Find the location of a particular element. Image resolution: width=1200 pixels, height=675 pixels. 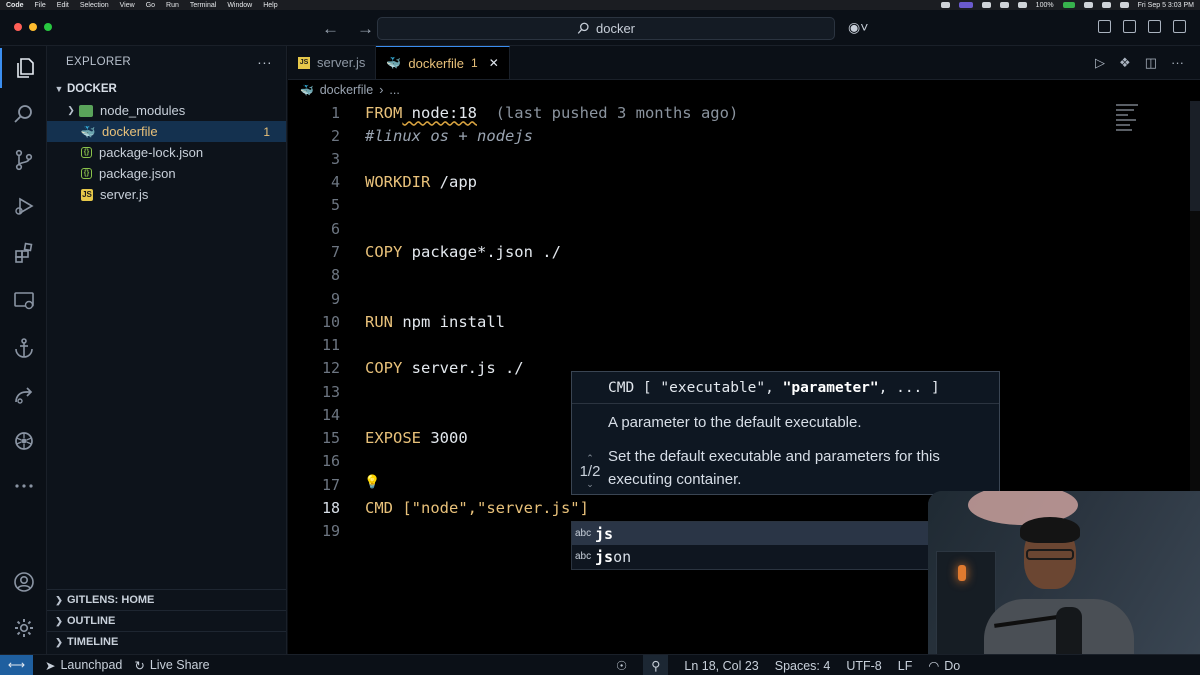

customize-layout-icon is located at coordinates (1179, 26).